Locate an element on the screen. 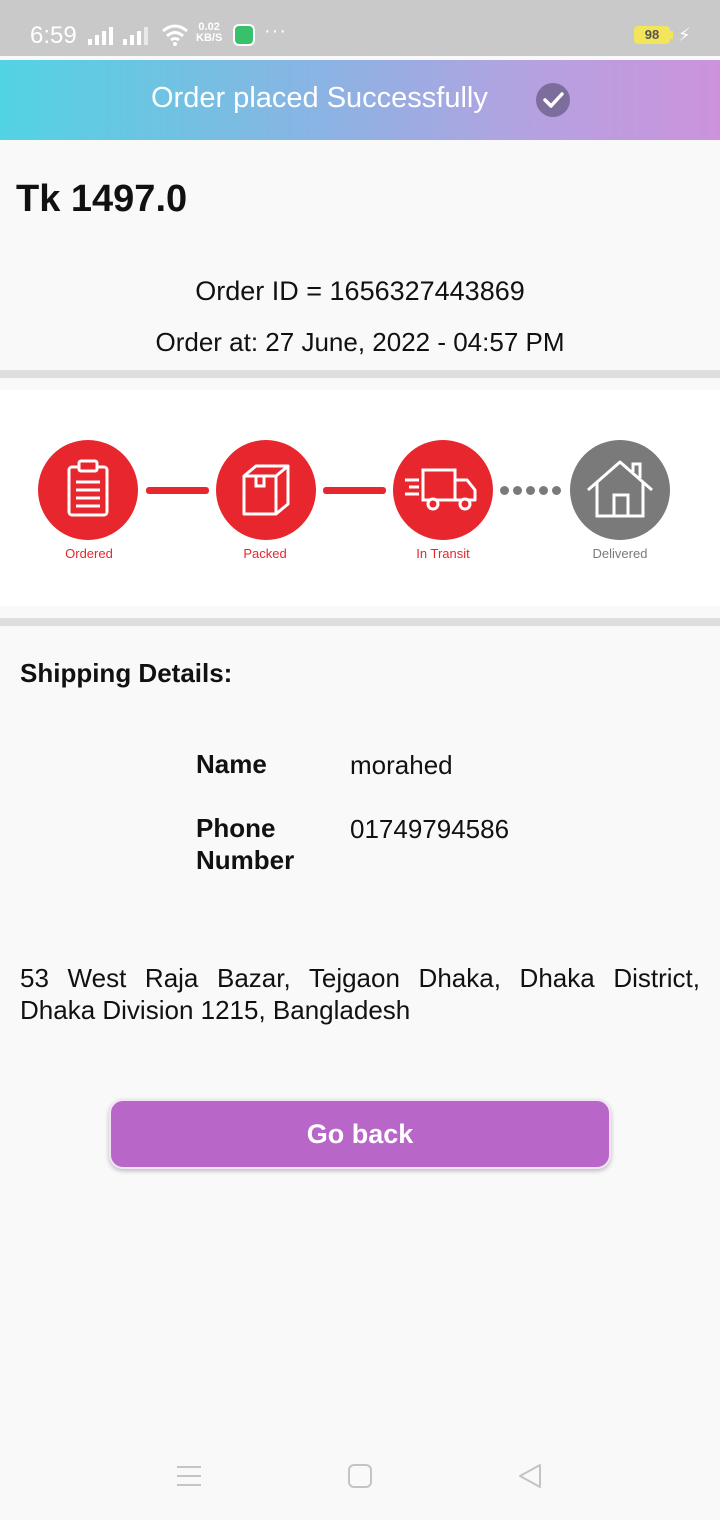  step-label-delivered: Delivered is located at coordinates (620, 553).